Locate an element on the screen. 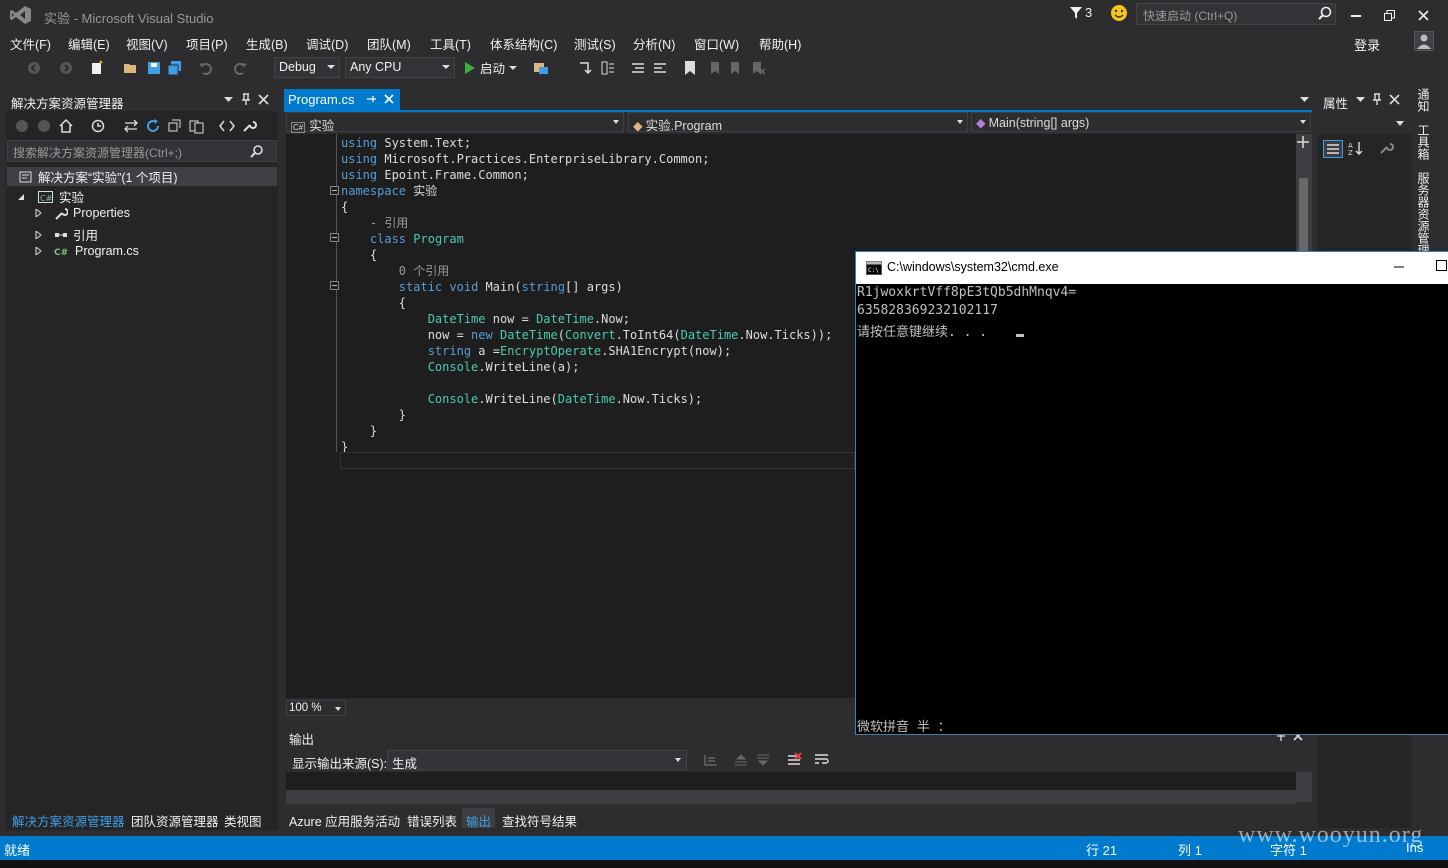 The width and height of the screenshot is (1448, 868). menu-help: 帮助(H) is located at coordinates (780, 43).